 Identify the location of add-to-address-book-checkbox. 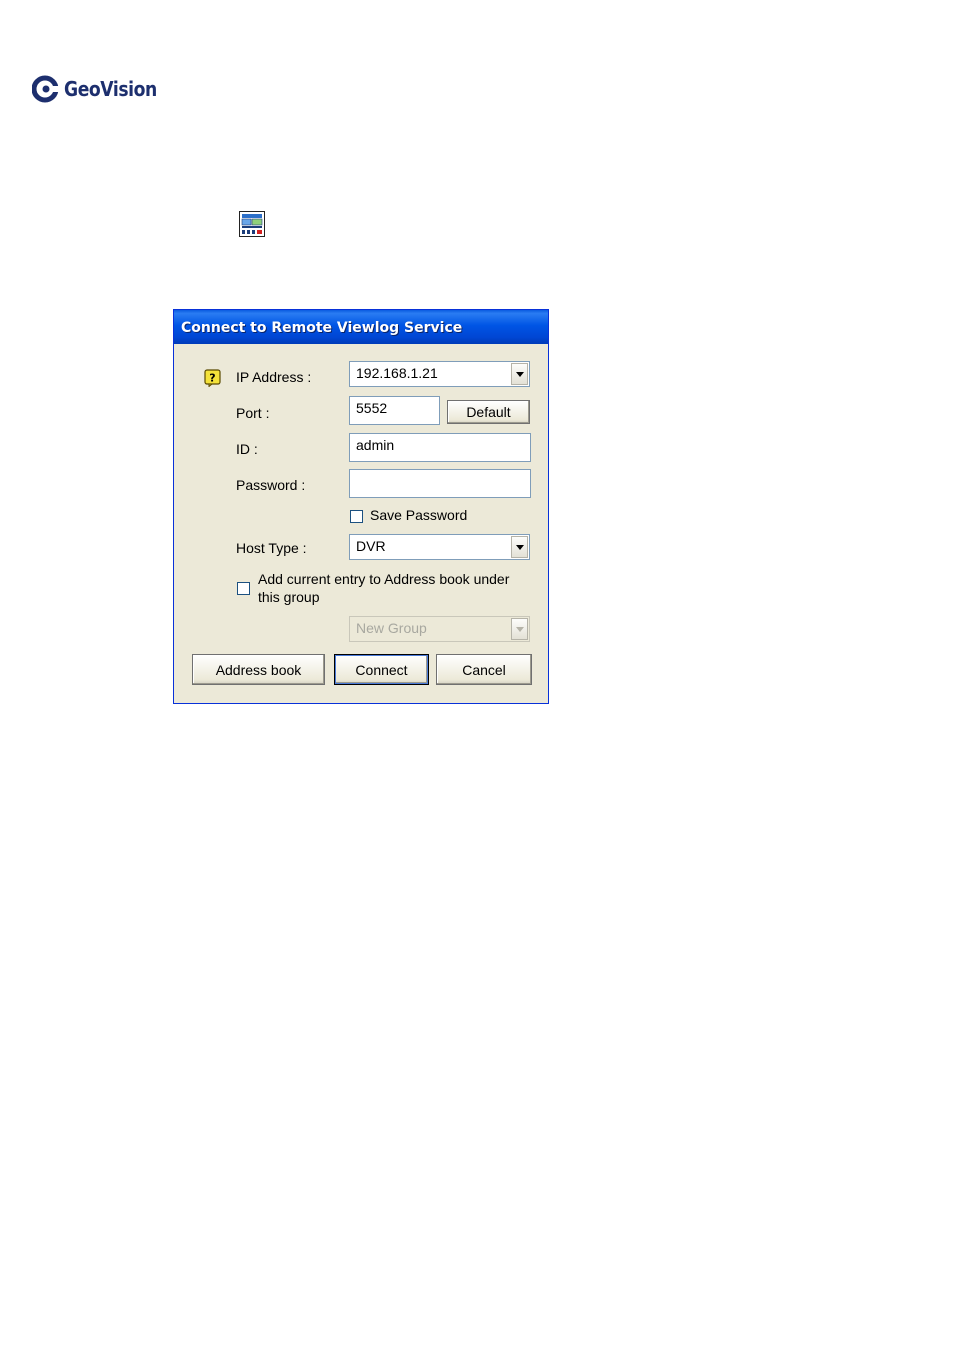
(243, 588).